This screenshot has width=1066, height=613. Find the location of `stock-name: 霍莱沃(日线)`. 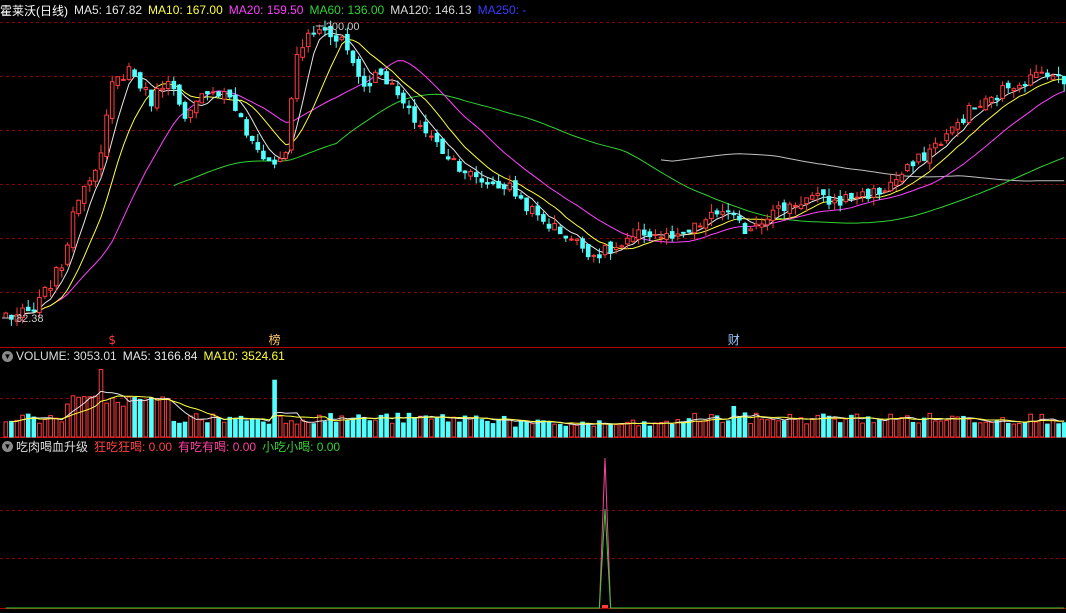

stock-name: 霍莱沃(日线) is located at coordinates (34, 10).